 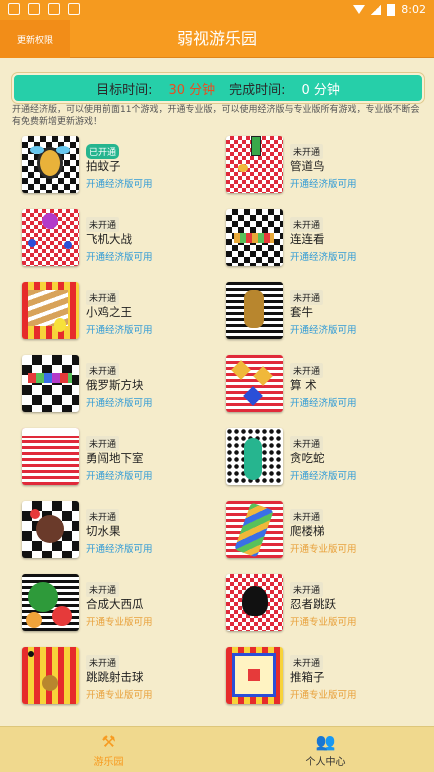 What do you see at coordinates (37, 150) in the screenshot?
I see `wing-icon` at bounding box center [37, 150].